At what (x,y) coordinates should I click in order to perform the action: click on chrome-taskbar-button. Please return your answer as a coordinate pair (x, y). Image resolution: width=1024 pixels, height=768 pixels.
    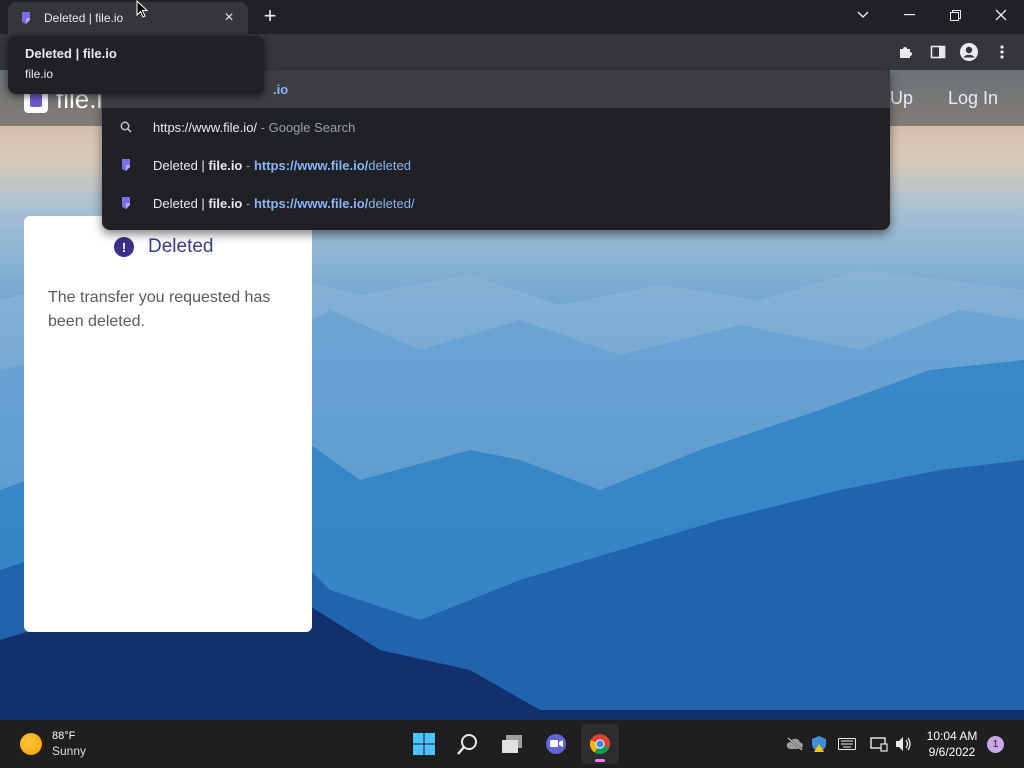
    Looking at the image, I should click on (600, 744).